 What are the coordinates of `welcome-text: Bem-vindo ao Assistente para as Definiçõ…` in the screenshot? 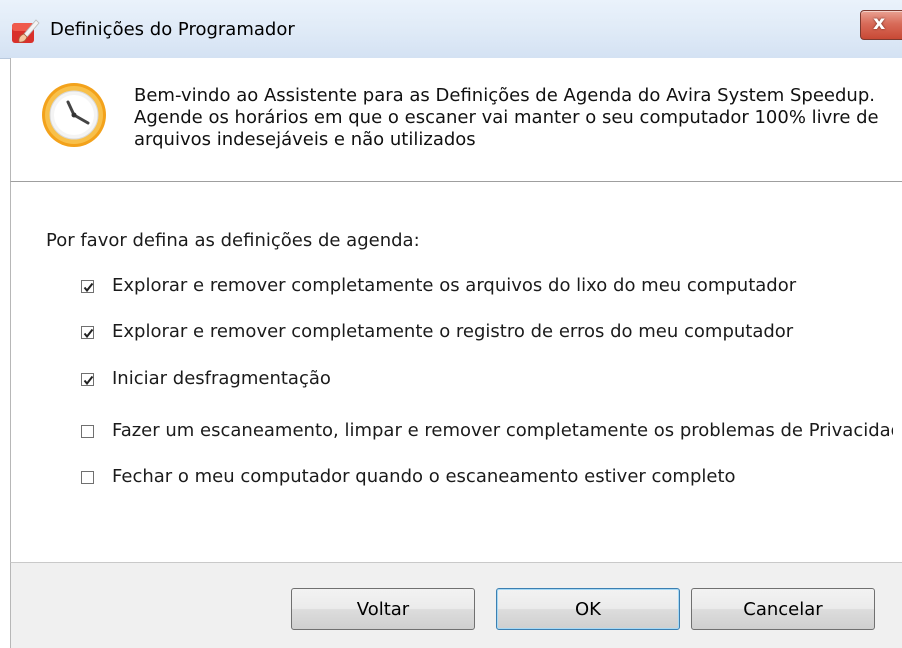 It's located at (506, 117).